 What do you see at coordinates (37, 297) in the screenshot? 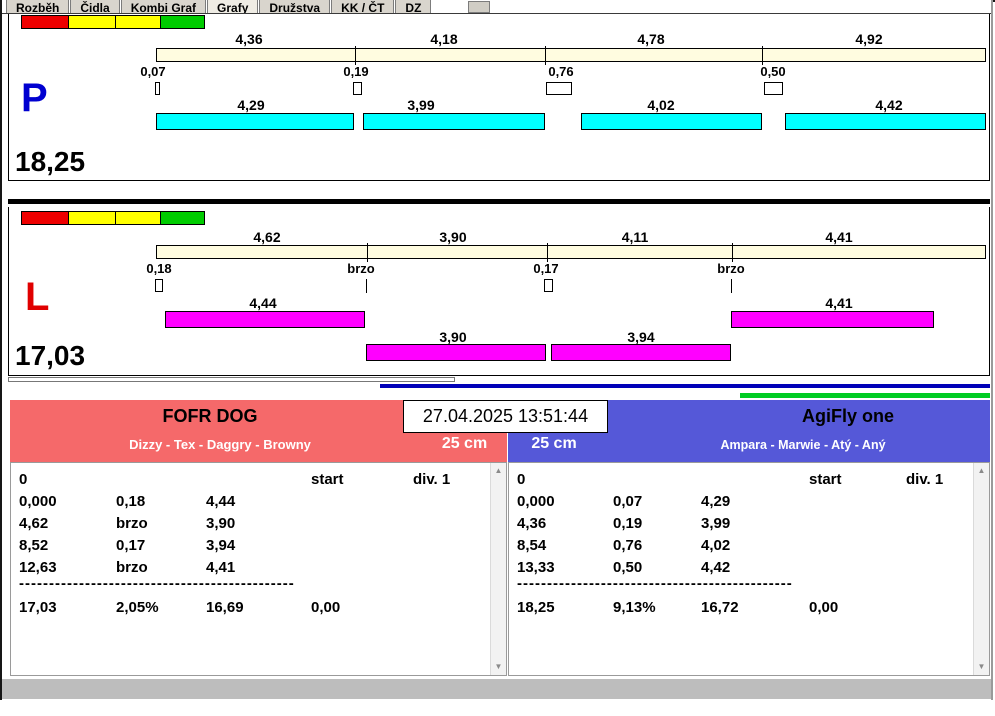
I see `lane-letter: L` at bounding box center [37, 297].